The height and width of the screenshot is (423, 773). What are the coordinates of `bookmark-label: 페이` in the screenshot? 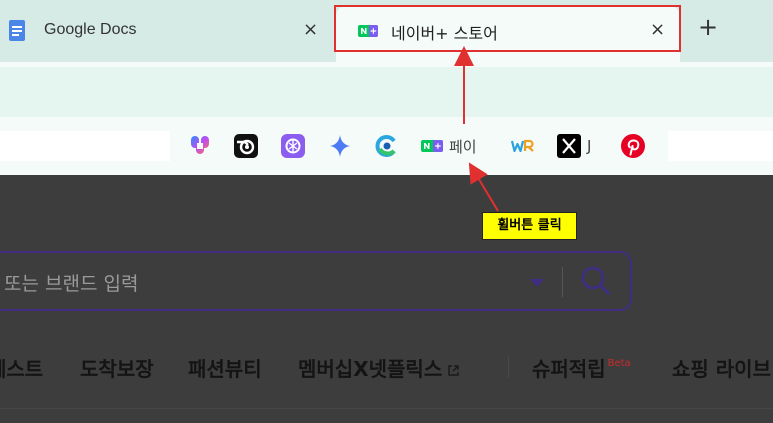 It's located at (463, 146).